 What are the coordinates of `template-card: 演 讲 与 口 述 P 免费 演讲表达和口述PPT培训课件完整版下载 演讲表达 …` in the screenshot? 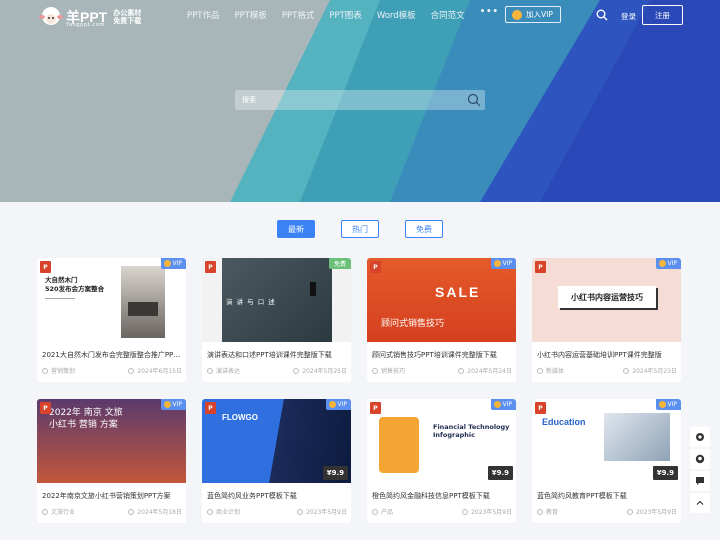 It's located at (276, 320).